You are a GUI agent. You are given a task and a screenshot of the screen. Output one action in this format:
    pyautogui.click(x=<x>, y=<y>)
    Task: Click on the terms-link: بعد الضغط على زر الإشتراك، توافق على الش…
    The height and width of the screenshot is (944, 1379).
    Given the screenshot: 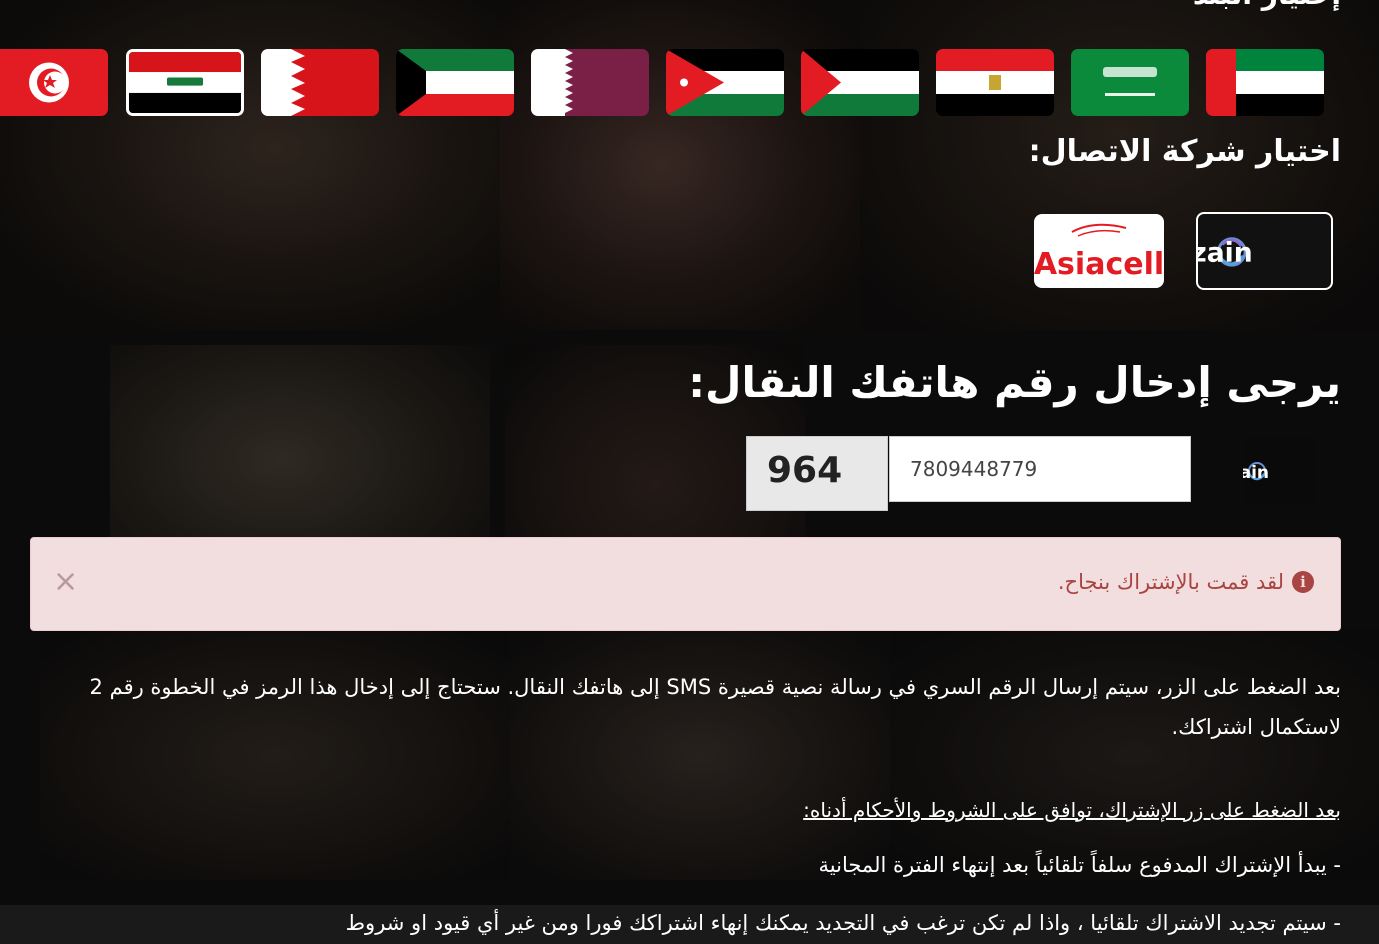 What is the action you would take?
    pyautogui.click(x=1072, y=810)
    